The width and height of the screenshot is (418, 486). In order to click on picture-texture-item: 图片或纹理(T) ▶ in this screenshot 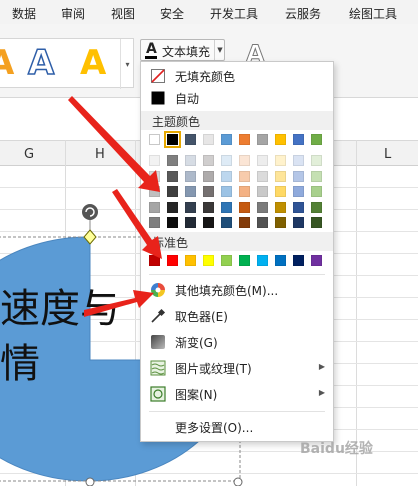, I will do `click(237, 368)`.